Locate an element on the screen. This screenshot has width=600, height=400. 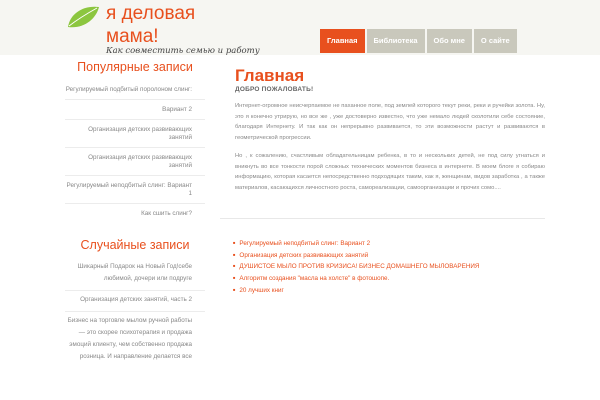
post-link: Регулируемый неподбитый слинг: Вариант 2 is located at coordinates (356, 244).